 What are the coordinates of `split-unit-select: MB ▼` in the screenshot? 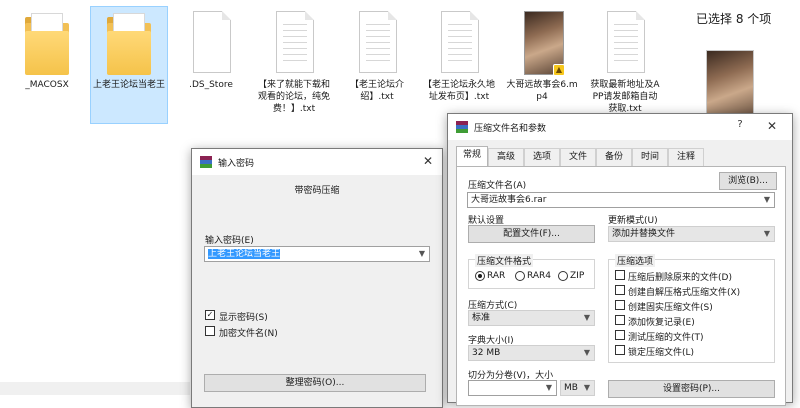 It's located at (577, 388).